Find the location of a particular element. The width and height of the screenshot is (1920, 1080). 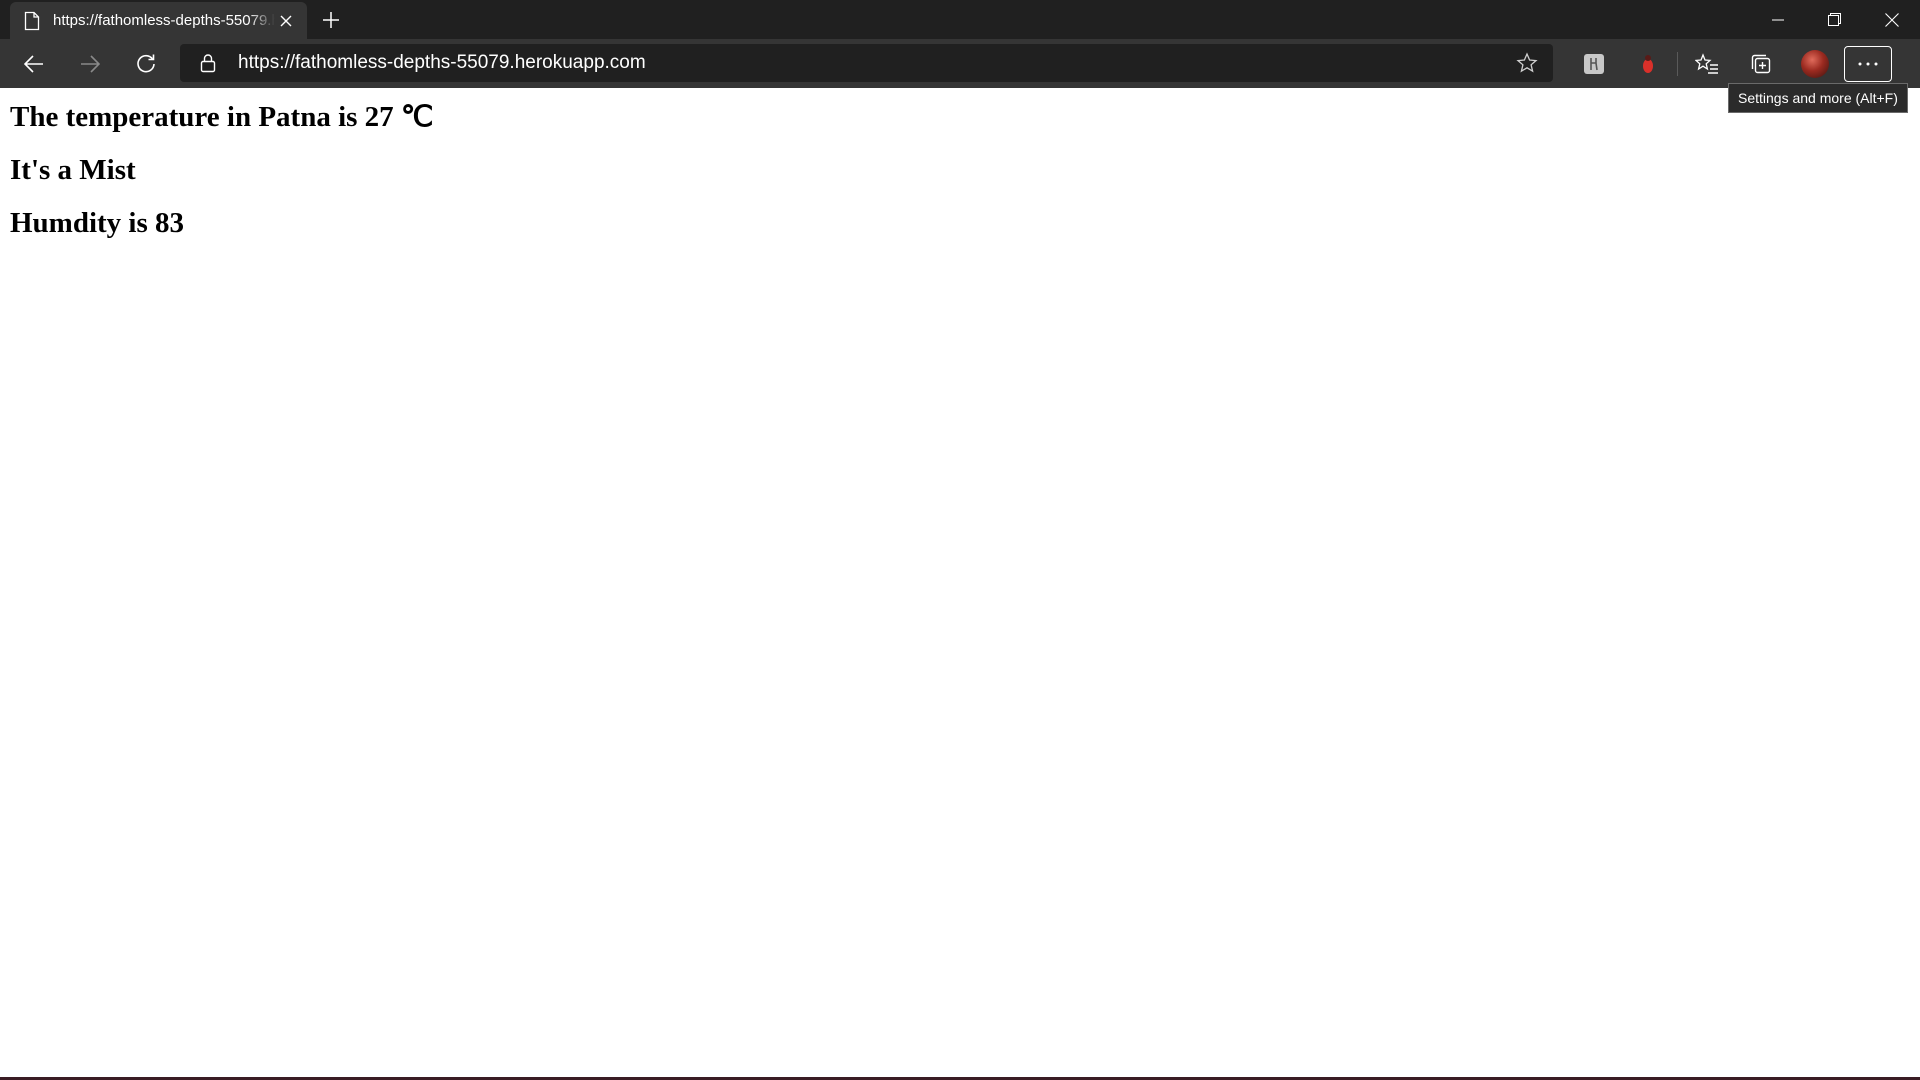

refresh-icon is located at coordinates (146, 64).